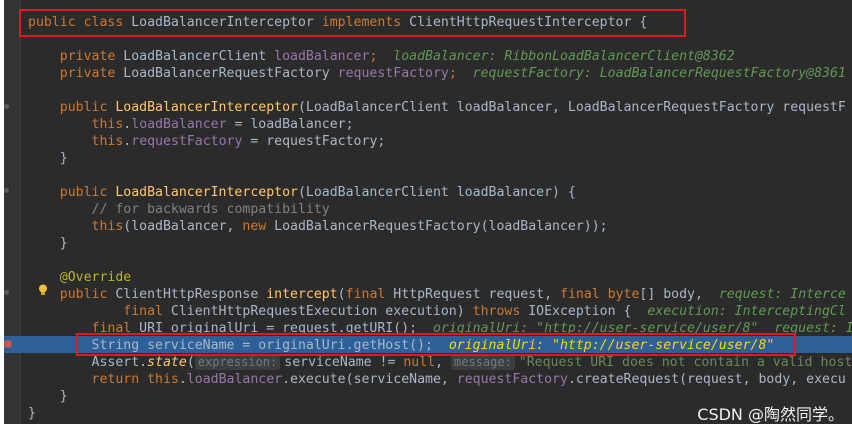 The image size is (852, 429). I want to click on code-text: [] body,, so click(671, 294).